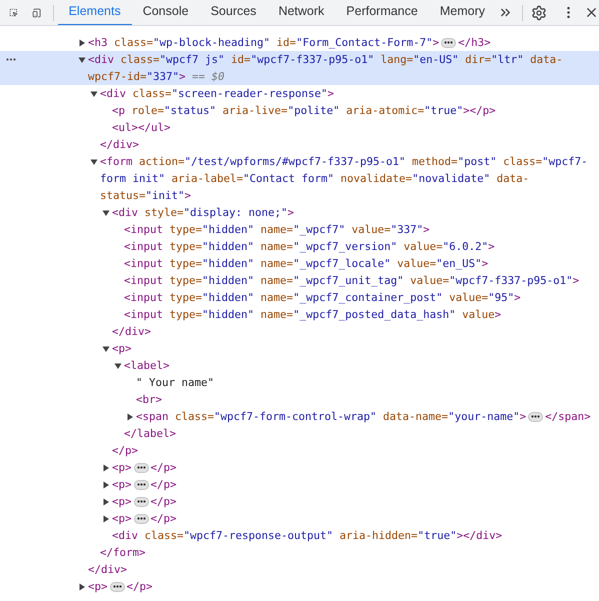 This screenshot has width=599, height=601. Describe the element at coordinates (355, 212) in the screenshot. I see `element-tag: <div style="display: none;">` at that location.